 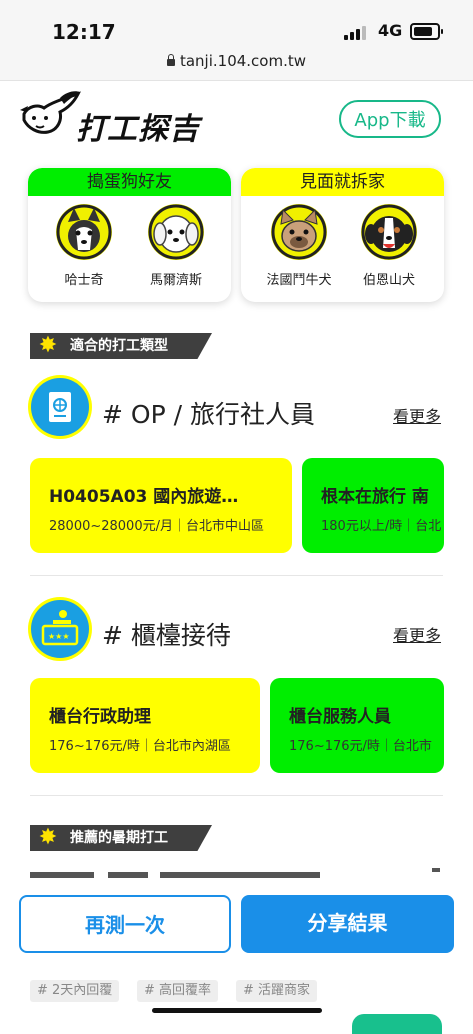 I want to click on dog-card-destroyers: 見面就拆家 法國鬥牛犬 伯恩山犬, so click(x=342, y=235).